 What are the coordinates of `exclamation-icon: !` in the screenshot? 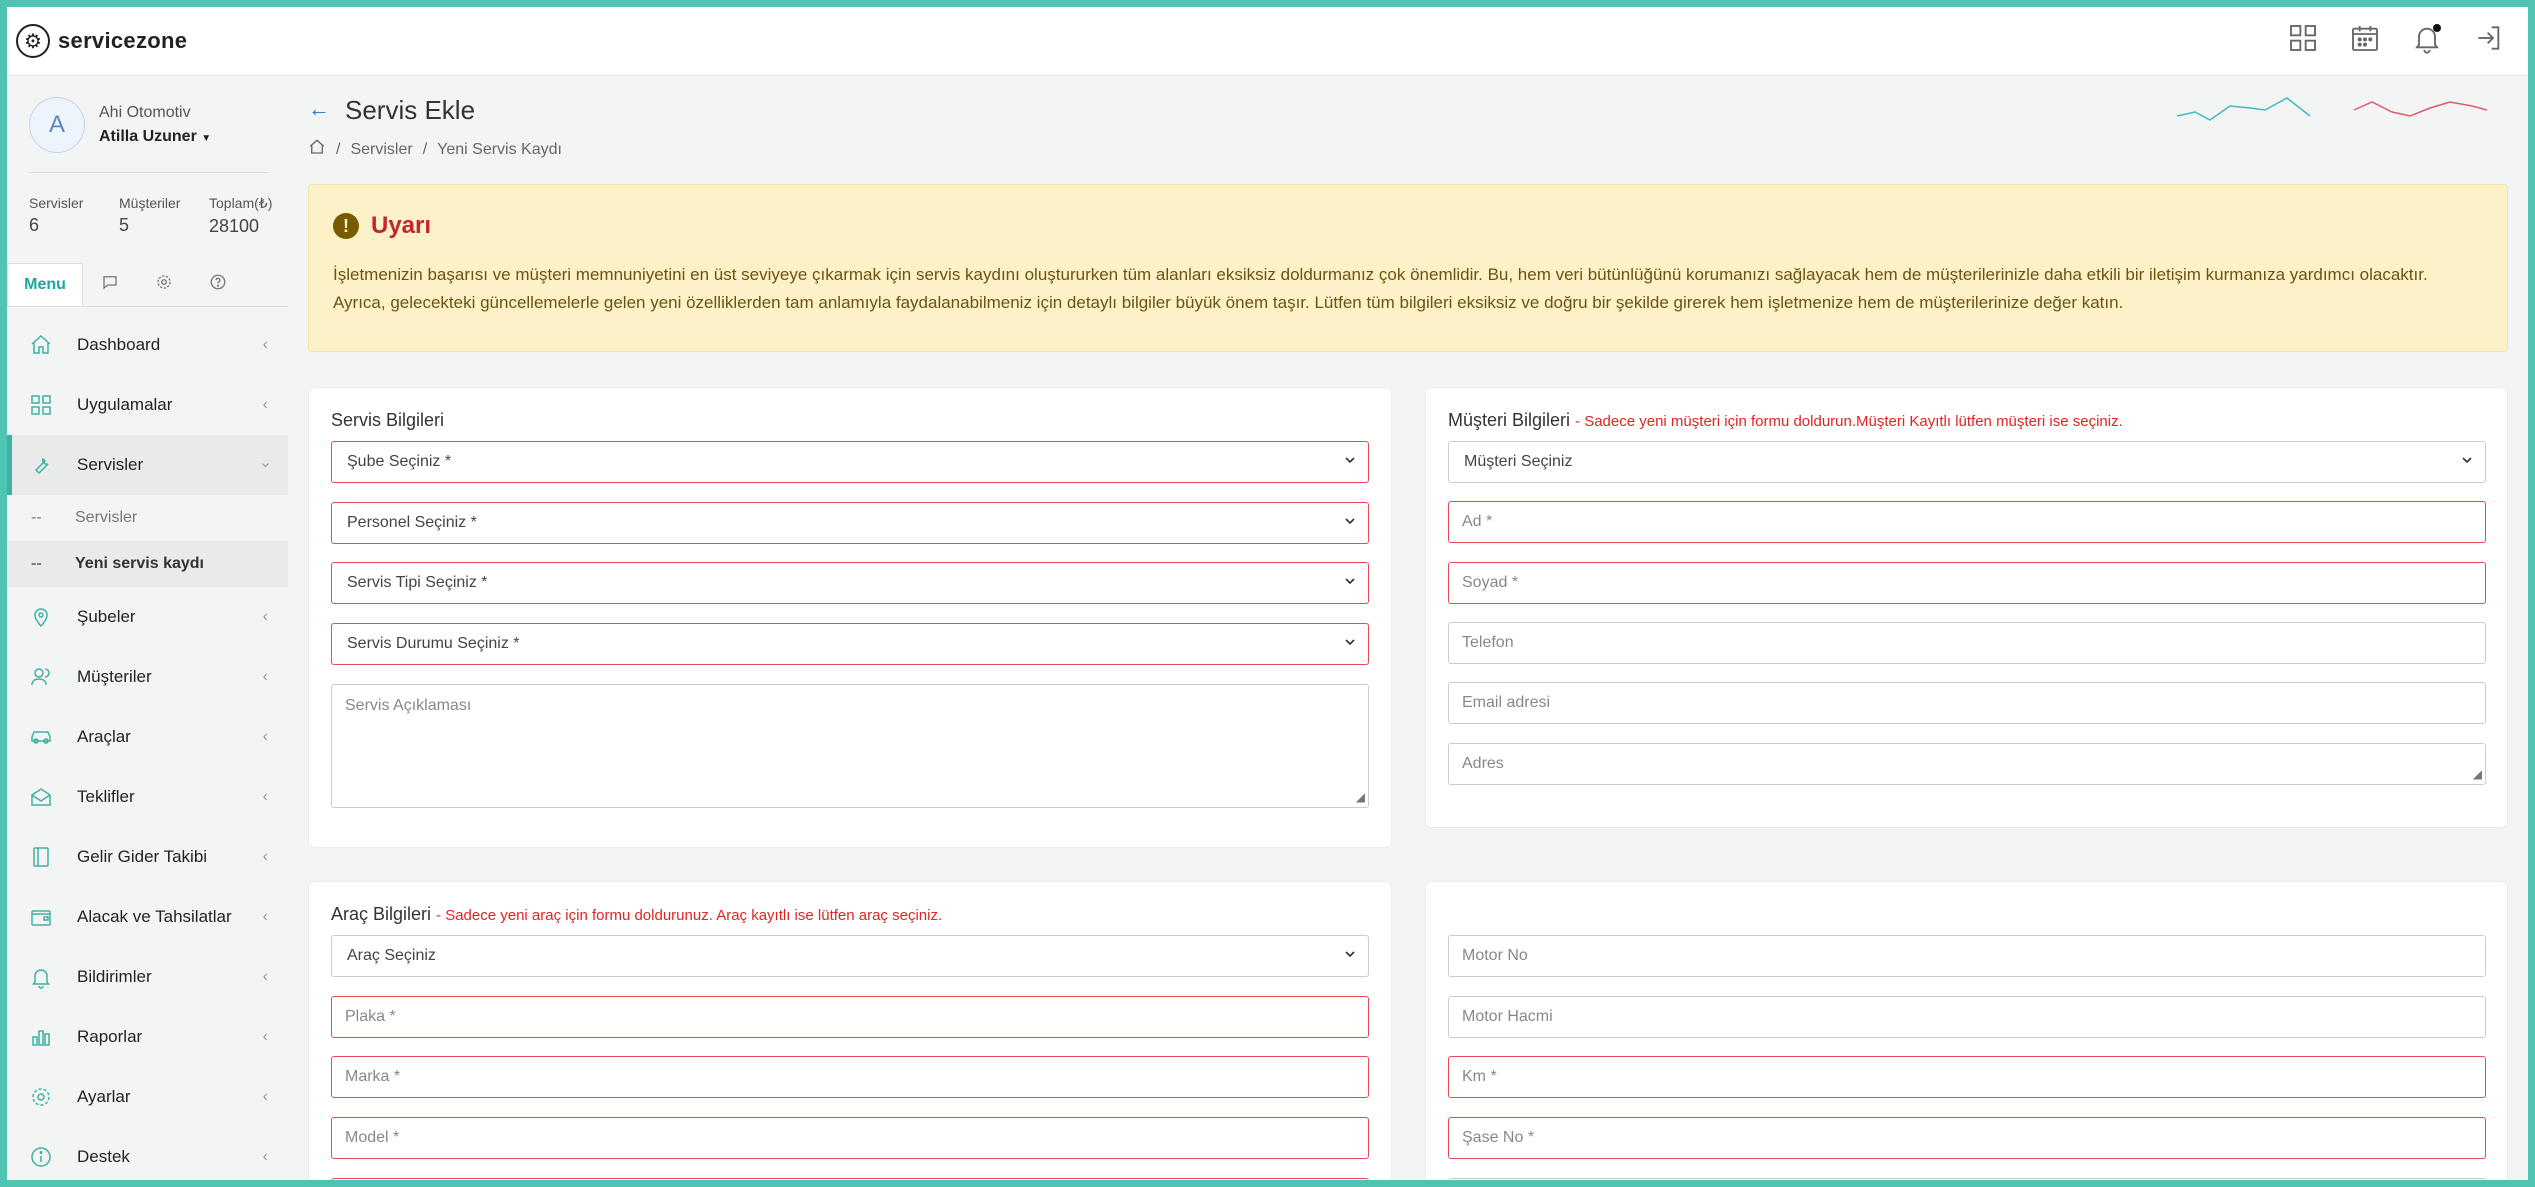 It's located at (346, 226).